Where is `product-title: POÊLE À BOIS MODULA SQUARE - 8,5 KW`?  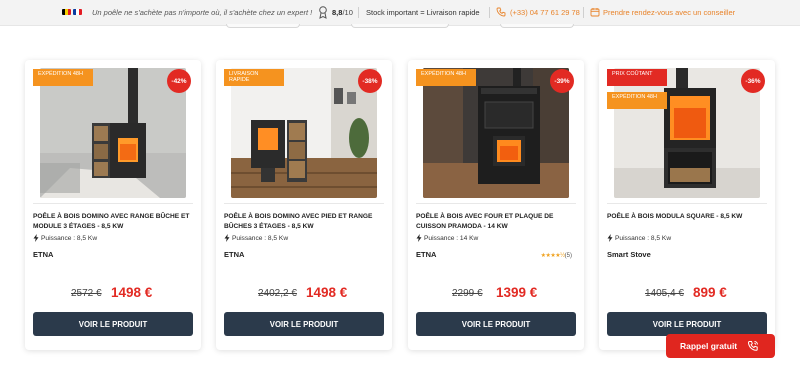
product-title: POÊLE À BOIS MODULA SQUARE - 8,5 KW is located at coordinates (687, 217).